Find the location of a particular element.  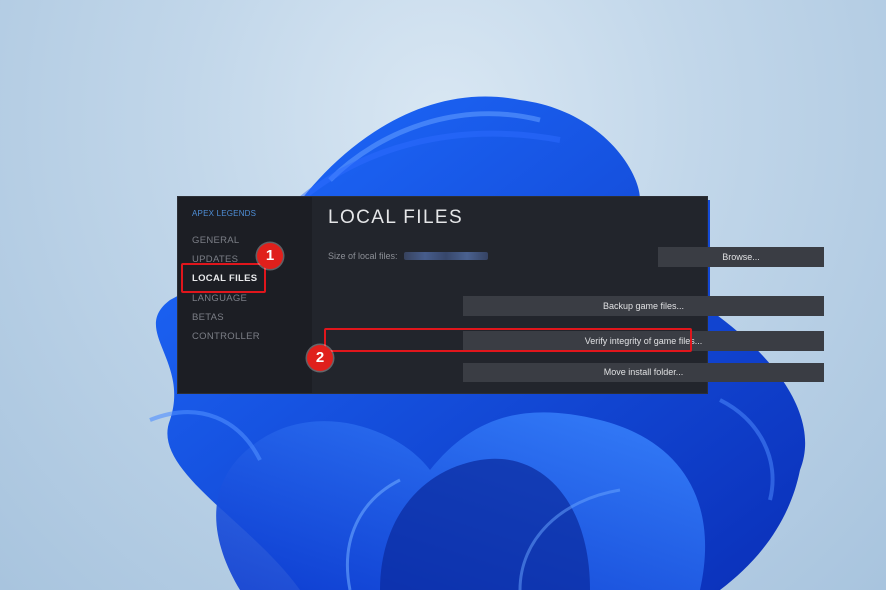

step-badge-2: 2 is located at coordinates (320, 358).